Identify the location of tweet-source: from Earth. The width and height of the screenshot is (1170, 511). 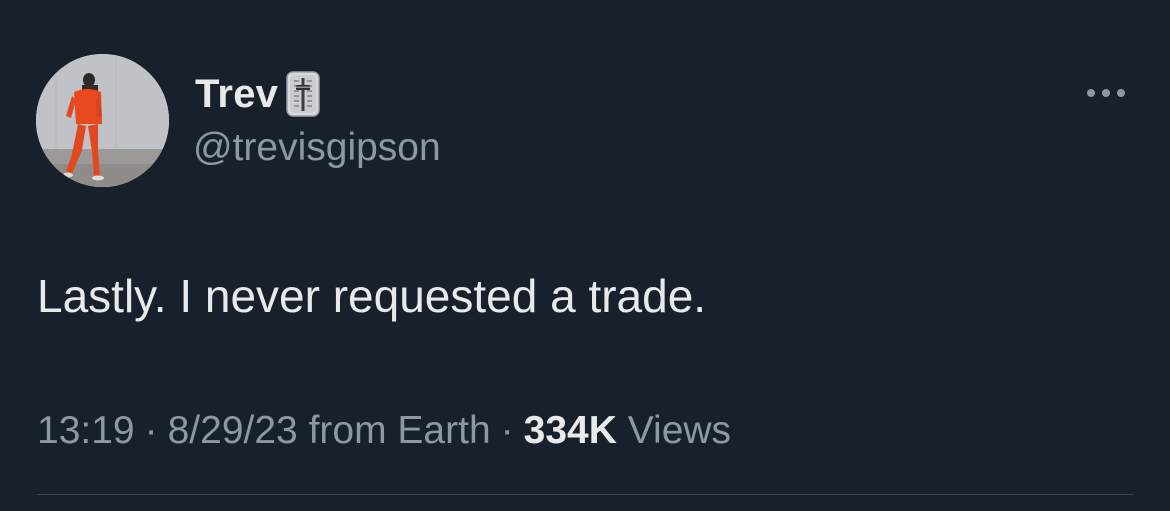
(400, 430).